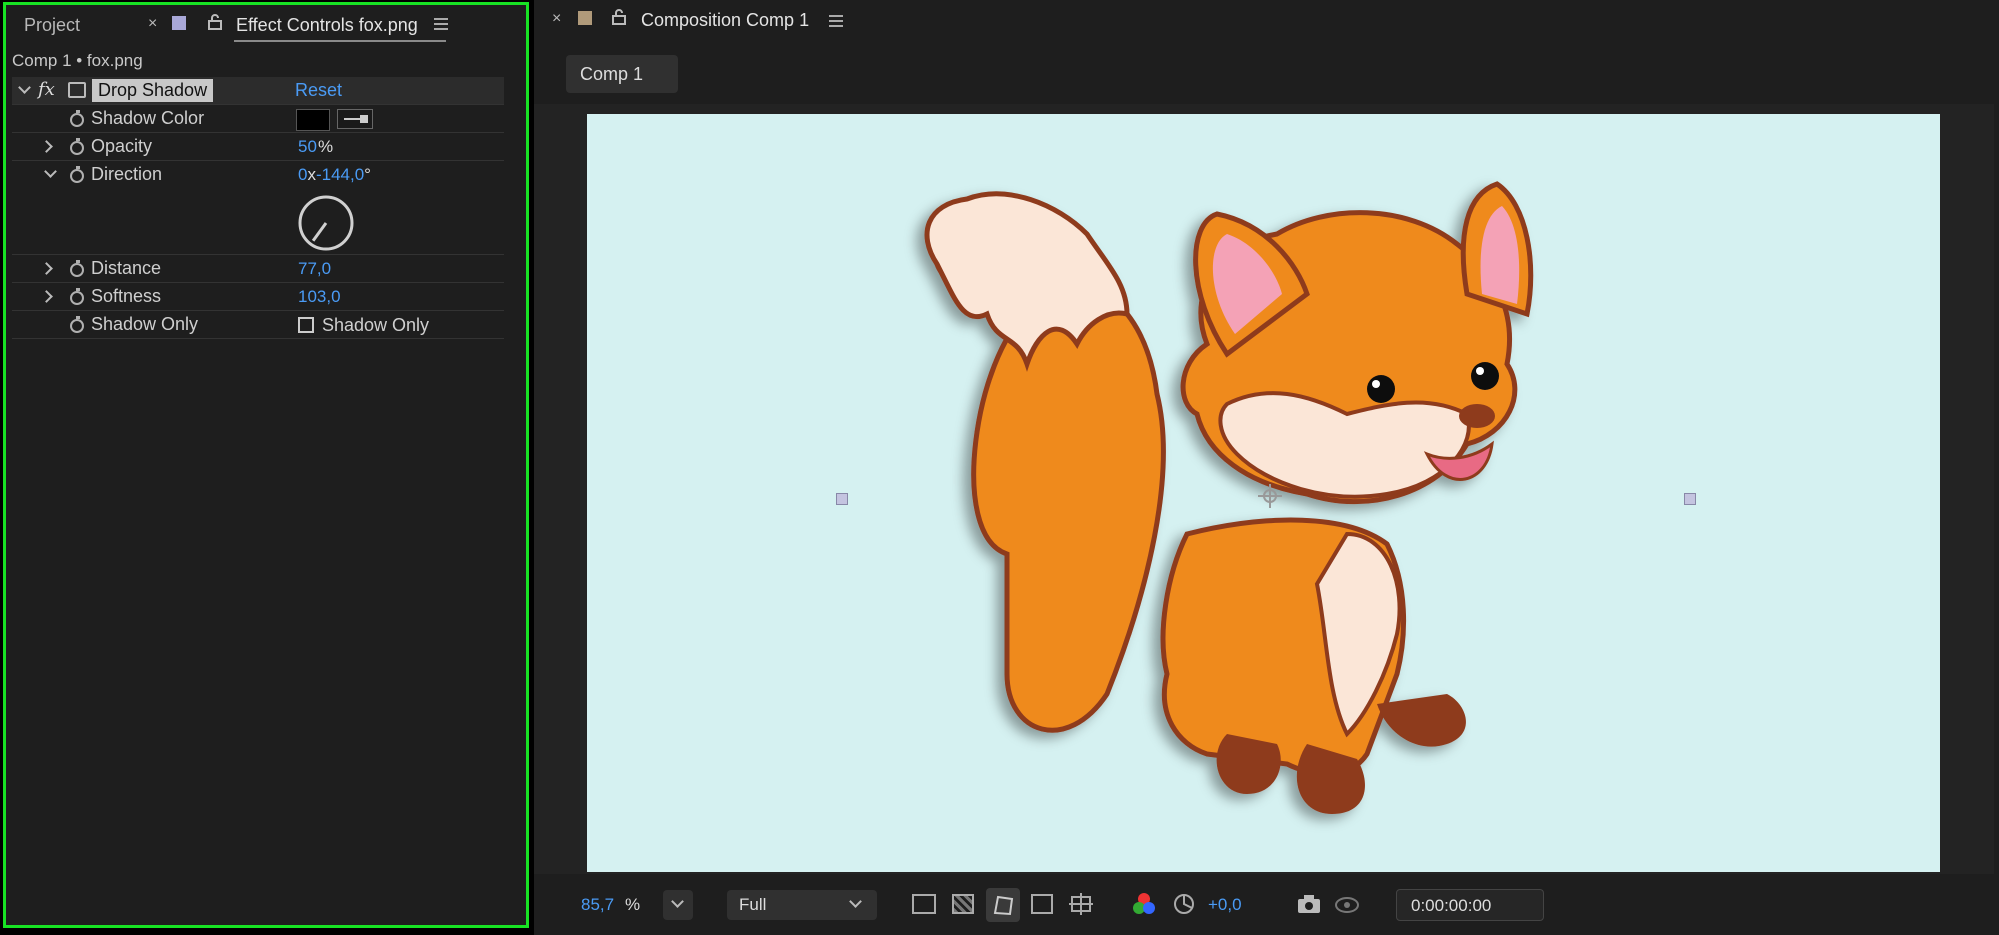  I want to click on zoom-dropdown-button, so click(678, 905).